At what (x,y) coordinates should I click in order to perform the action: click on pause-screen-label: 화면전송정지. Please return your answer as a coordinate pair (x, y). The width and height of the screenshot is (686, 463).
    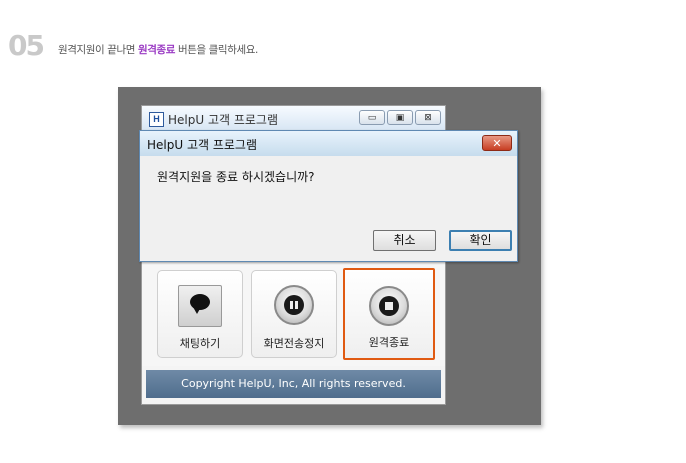
    Looking at the image, I should click on (294, 343).